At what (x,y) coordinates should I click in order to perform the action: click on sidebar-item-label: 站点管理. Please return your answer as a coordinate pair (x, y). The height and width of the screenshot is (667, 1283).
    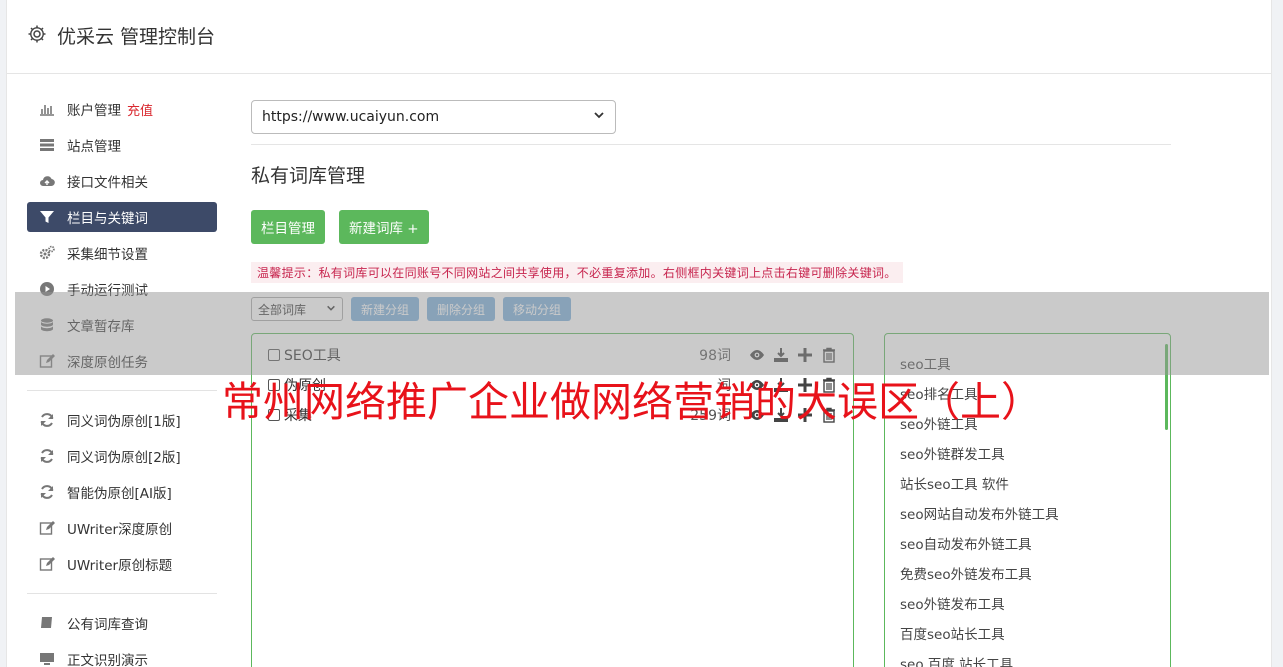
    Looking at the image, I should click on (94, 147).